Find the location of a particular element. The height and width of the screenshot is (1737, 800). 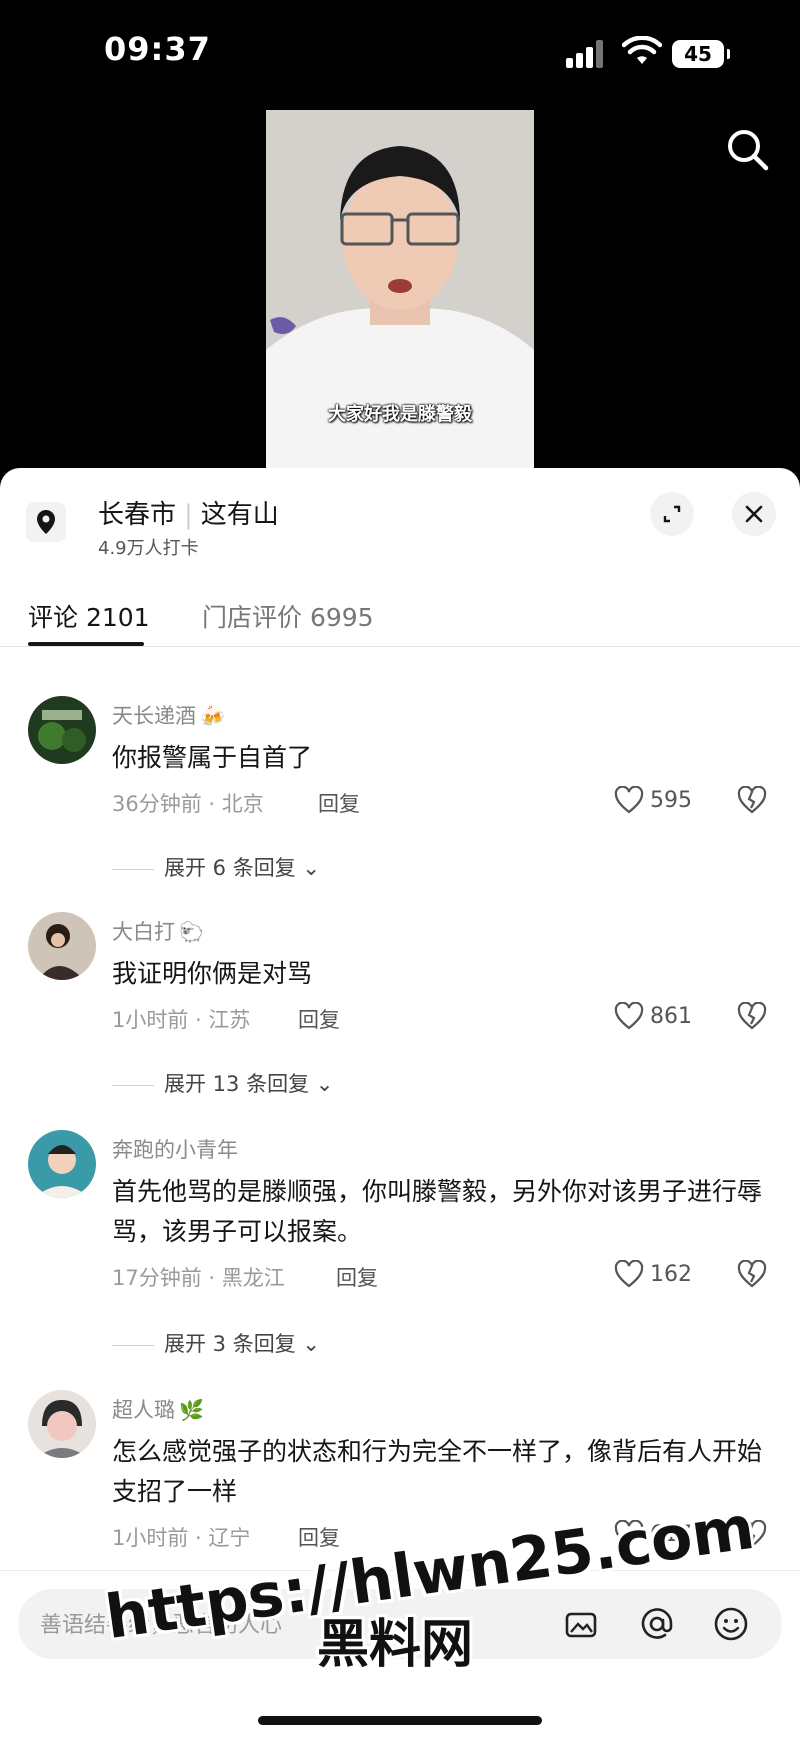

like-button: 162 is located at coordinates (659, 1275).